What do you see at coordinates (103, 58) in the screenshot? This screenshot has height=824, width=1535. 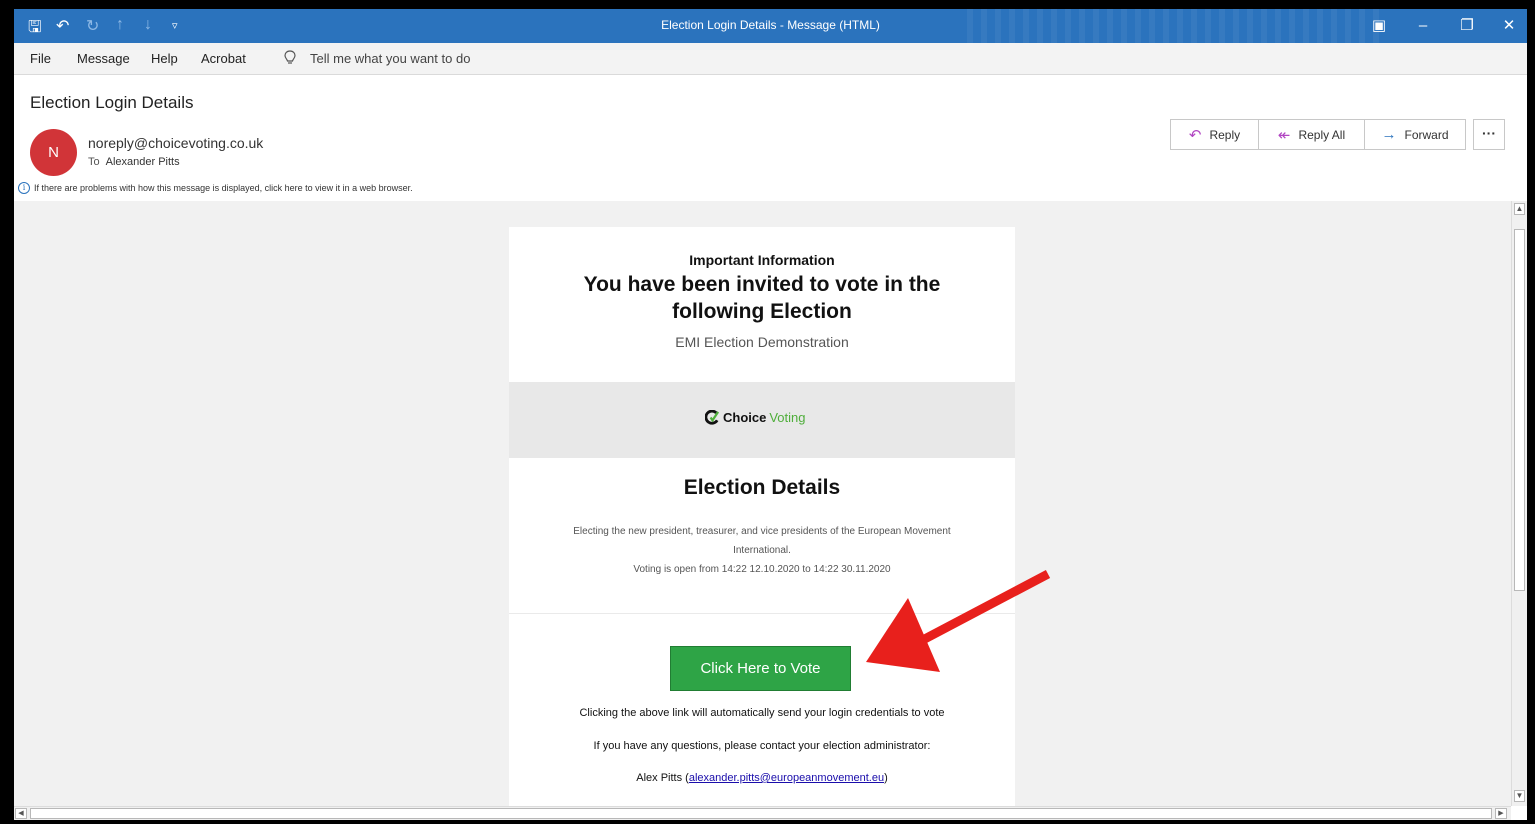 I see `menu-message: Message` at bounding box center [103, 58].